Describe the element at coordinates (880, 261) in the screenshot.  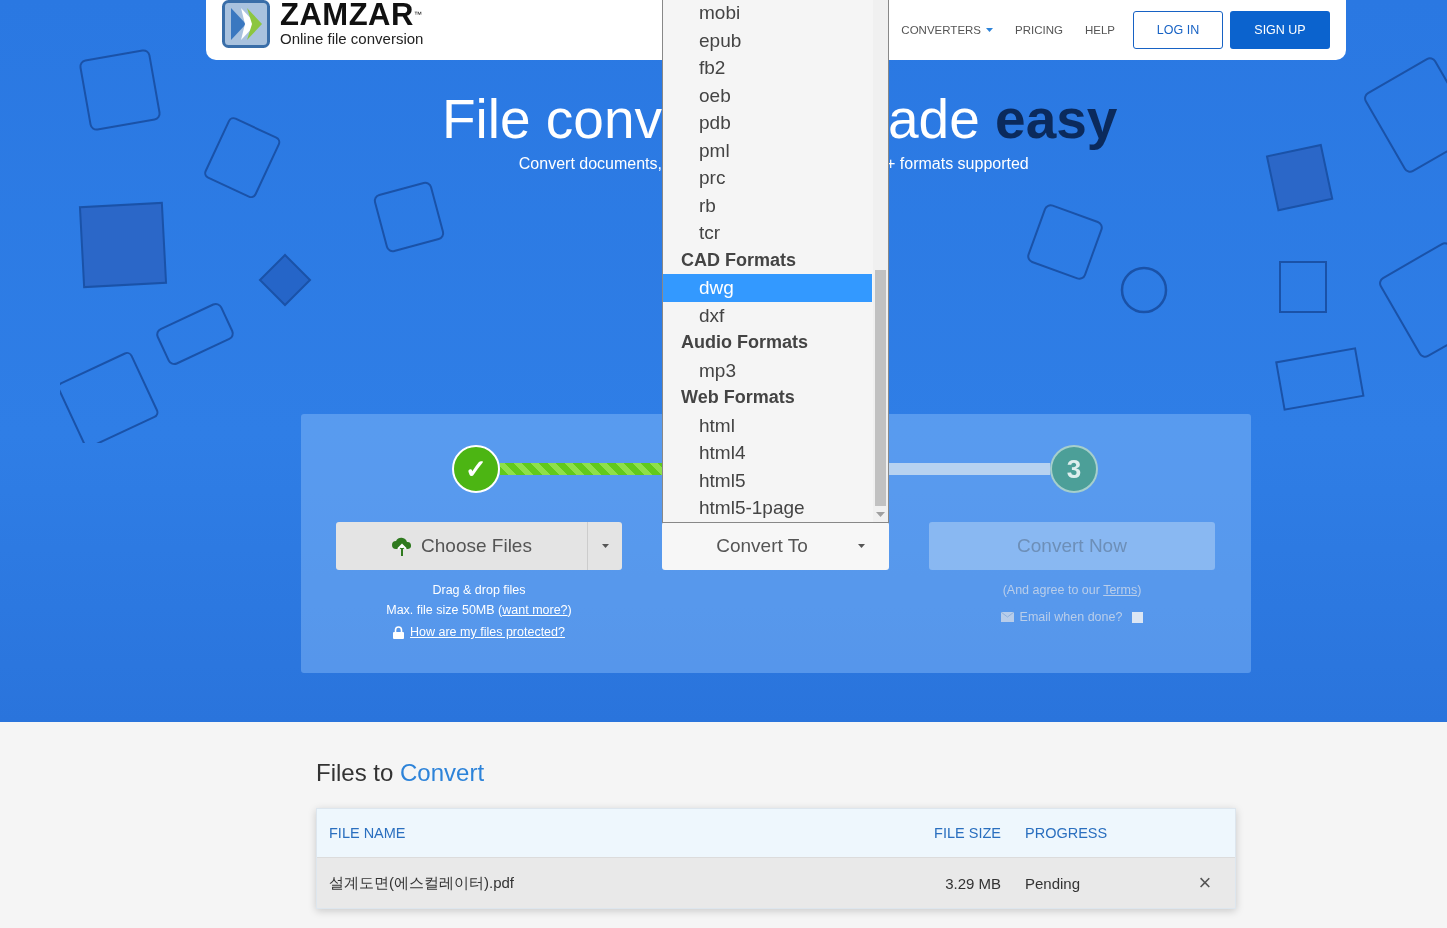
I see `scrollbar` at that location.